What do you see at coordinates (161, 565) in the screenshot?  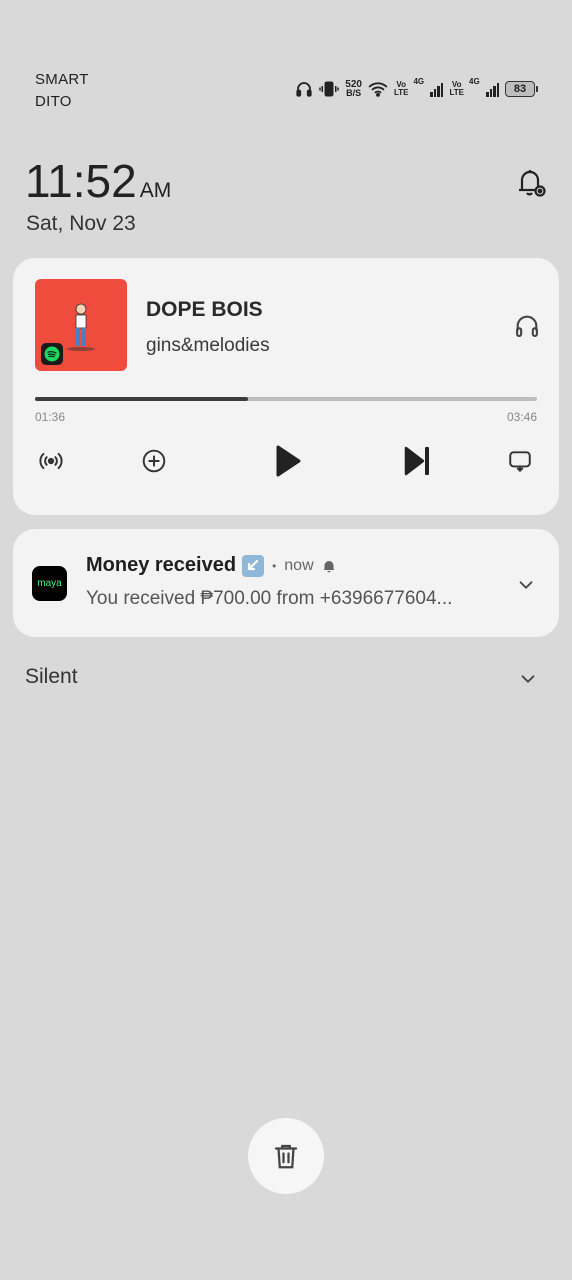 I see `notification-title: Money received` at bounding box center [161, 565].